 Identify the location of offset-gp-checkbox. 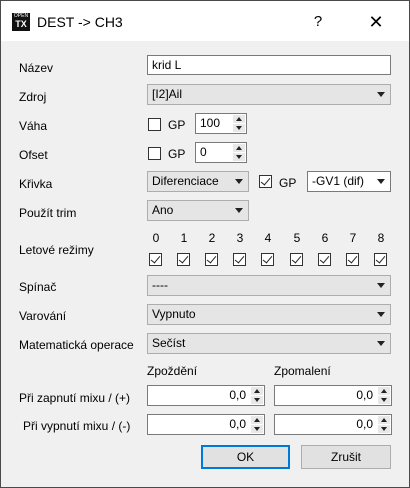
(154, 153).